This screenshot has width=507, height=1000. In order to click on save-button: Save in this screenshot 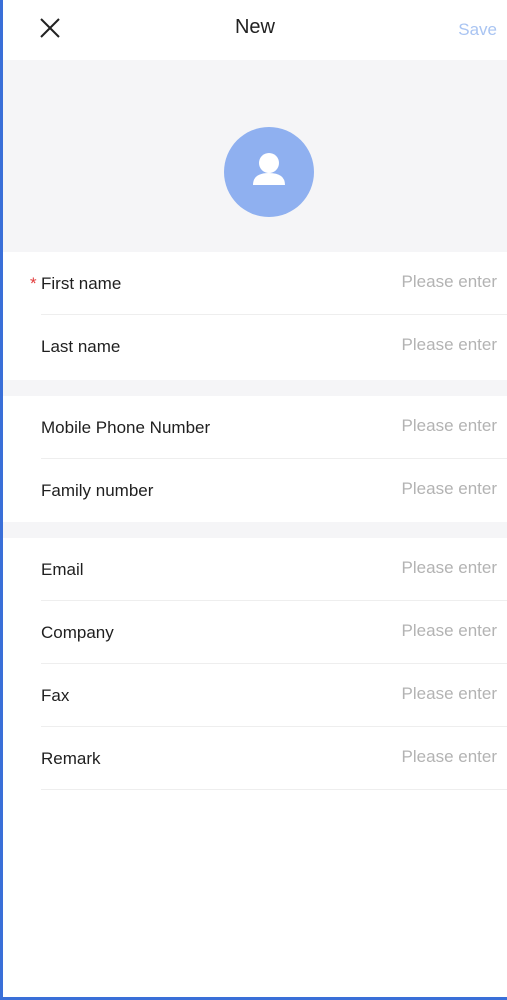, I will do `click(477, 30)`.